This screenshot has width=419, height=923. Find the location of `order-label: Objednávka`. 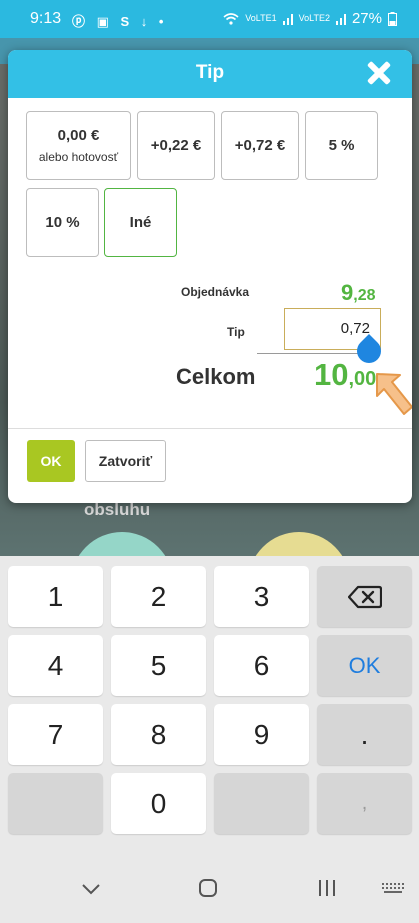

order-label: Objednávka is located at coordinates (215, 292).